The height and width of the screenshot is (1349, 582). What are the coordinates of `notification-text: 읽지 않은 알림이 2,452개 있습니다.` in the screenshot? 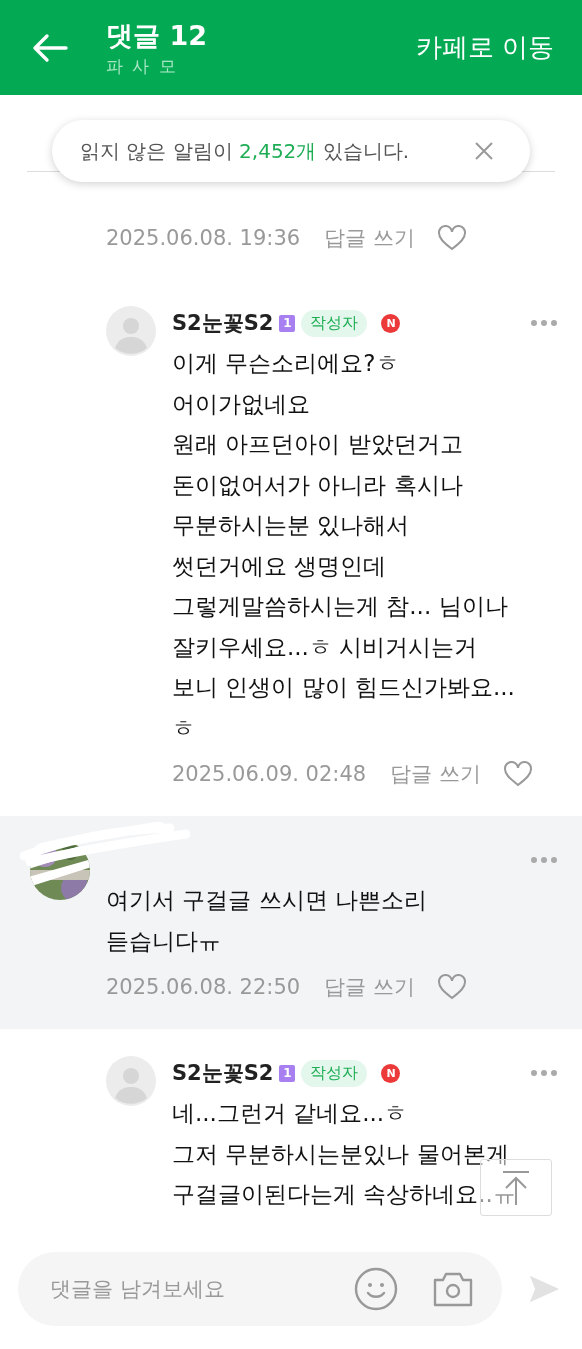 It's located at (245, 151).